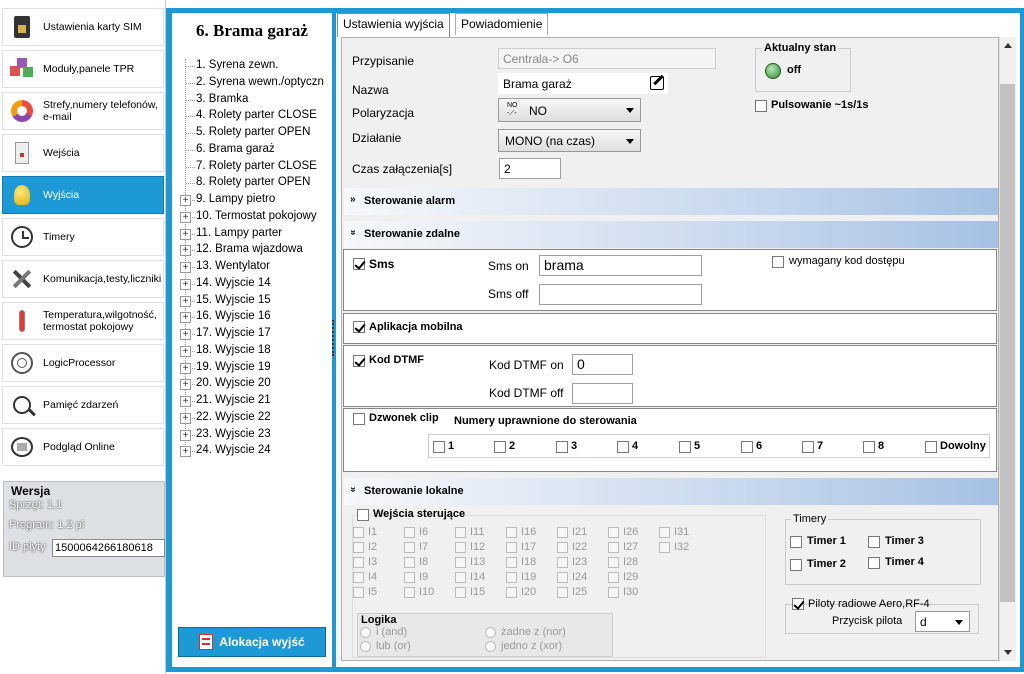 The height and width of the screenshot is (674, 1024). What do you see at coordinates (233, 400) in the screenshot?
I see `tree-item: 21. Wyjscie 21` at bounding box center [233, 400].